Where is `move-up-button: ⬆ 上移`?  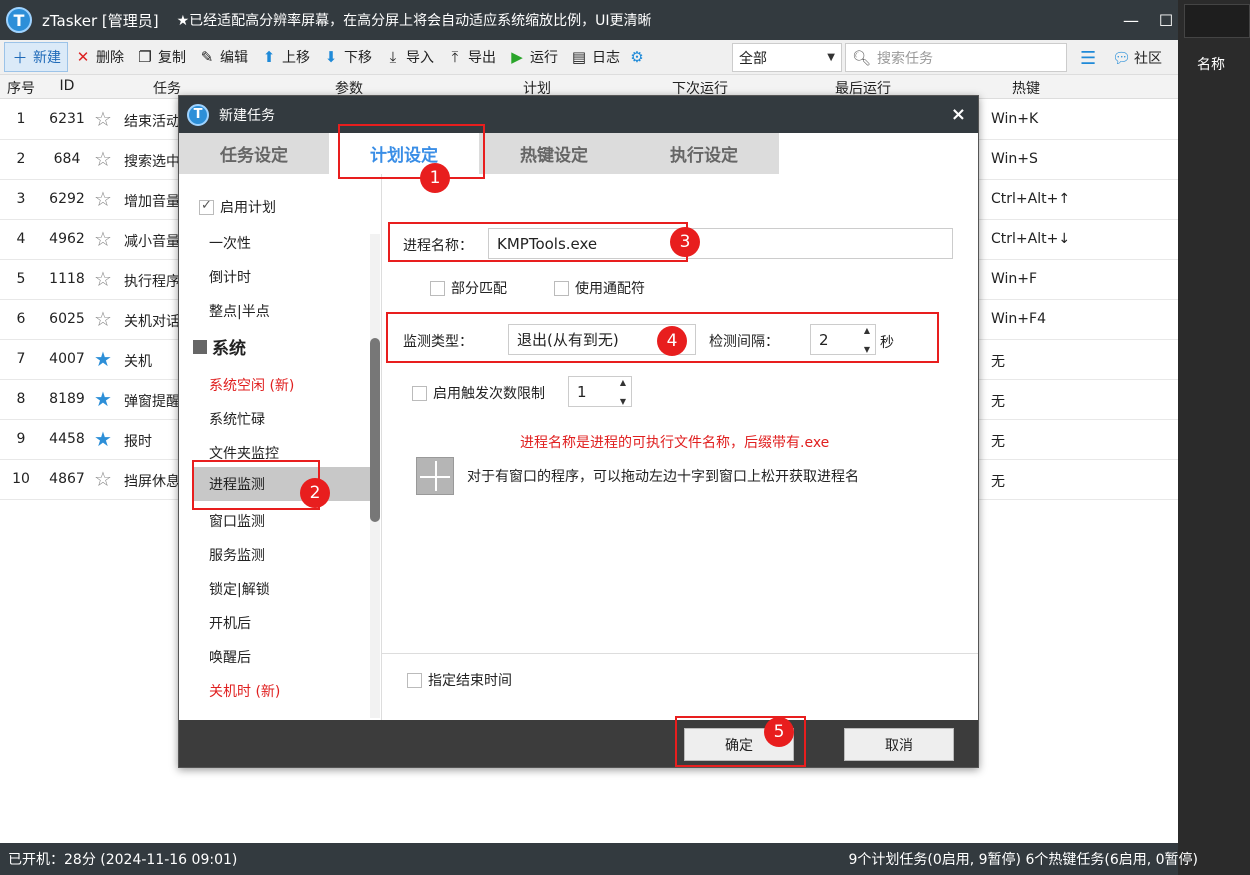 move-up-button: ⬆ 上移 is located at coordinates (285, 57).